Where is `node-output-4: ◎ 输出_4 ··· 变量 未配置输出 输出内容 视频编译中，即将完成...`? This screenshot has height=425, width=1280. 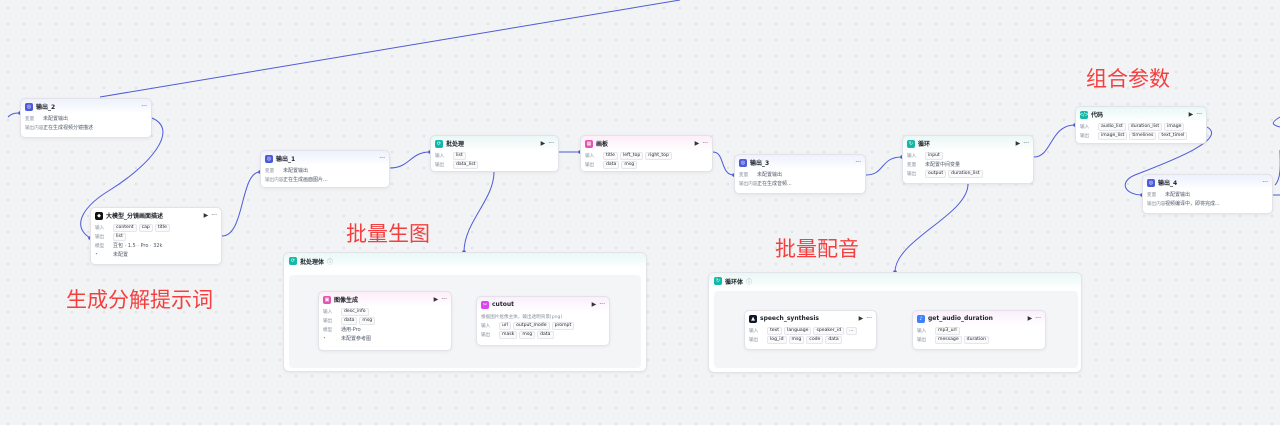 node-output-4: ◎ 输出_4 ··· 变量 未配置输出 输出内容 视频编译中，即将完成... is located at coordinates (1207, 194).